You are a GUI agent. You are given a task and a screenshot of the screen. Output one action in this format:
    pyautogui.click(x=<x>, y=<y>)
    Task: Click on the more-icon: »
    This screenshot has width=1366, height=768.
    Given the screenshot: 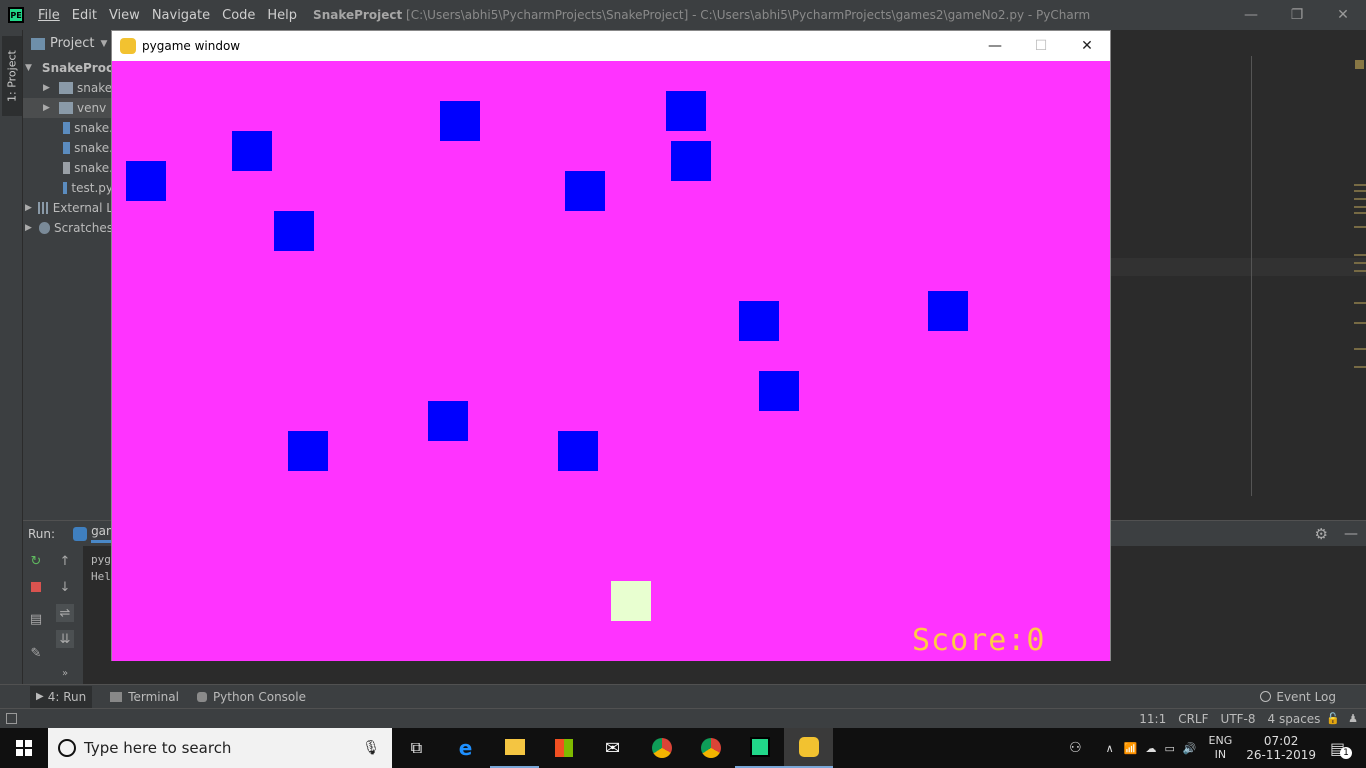 What is the action you would take?
    pyautogui.click(x=65, y=673)
    